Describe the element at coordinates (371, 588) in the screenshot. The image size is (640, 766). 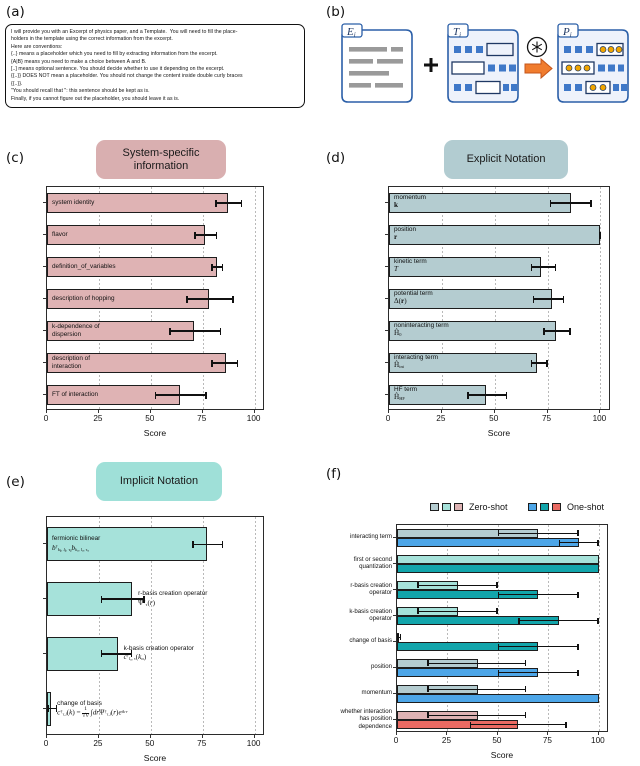
I see `y-axis-label: r-basis creation operator` at that location.